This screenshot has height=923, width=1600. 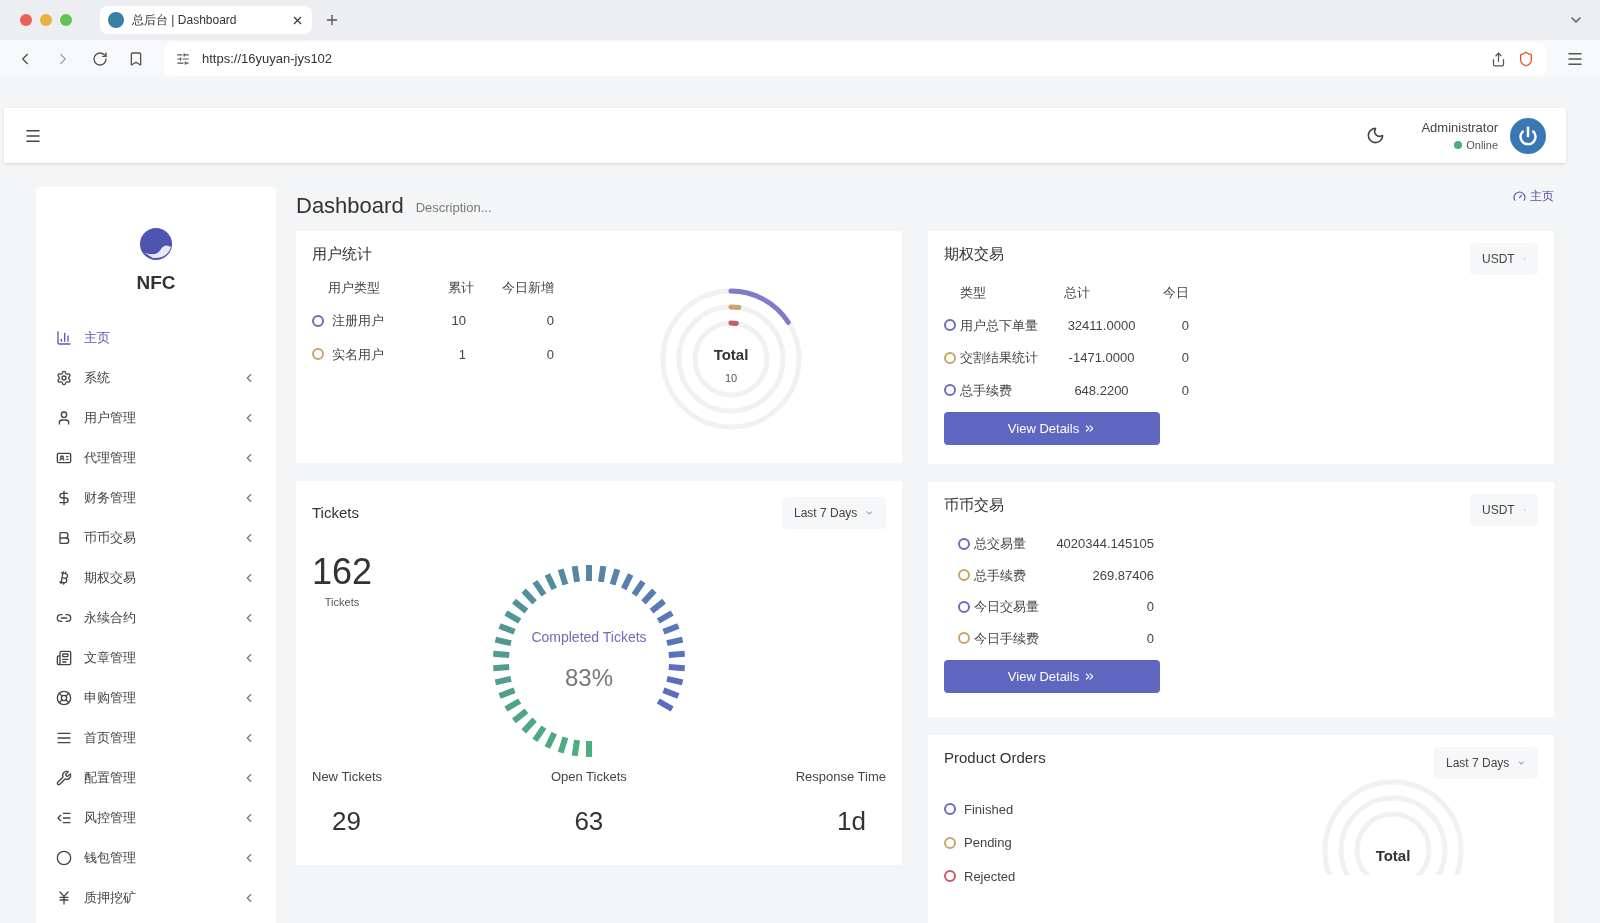 What do you see at coordinates (1006, 638) in the screenshot?
I see `row-label: 今日手续费` at bounding box center [1006, 638].